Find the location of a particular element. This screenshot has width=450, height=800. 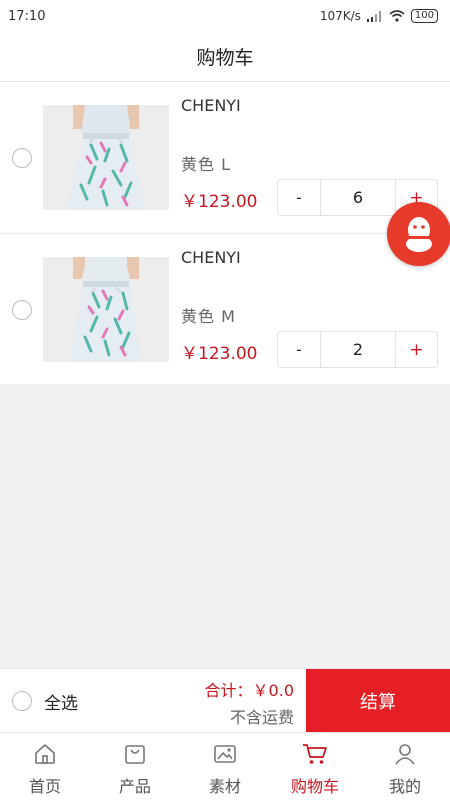

status-indicators: 107K/s 100 is located at coordinates (379, 16).